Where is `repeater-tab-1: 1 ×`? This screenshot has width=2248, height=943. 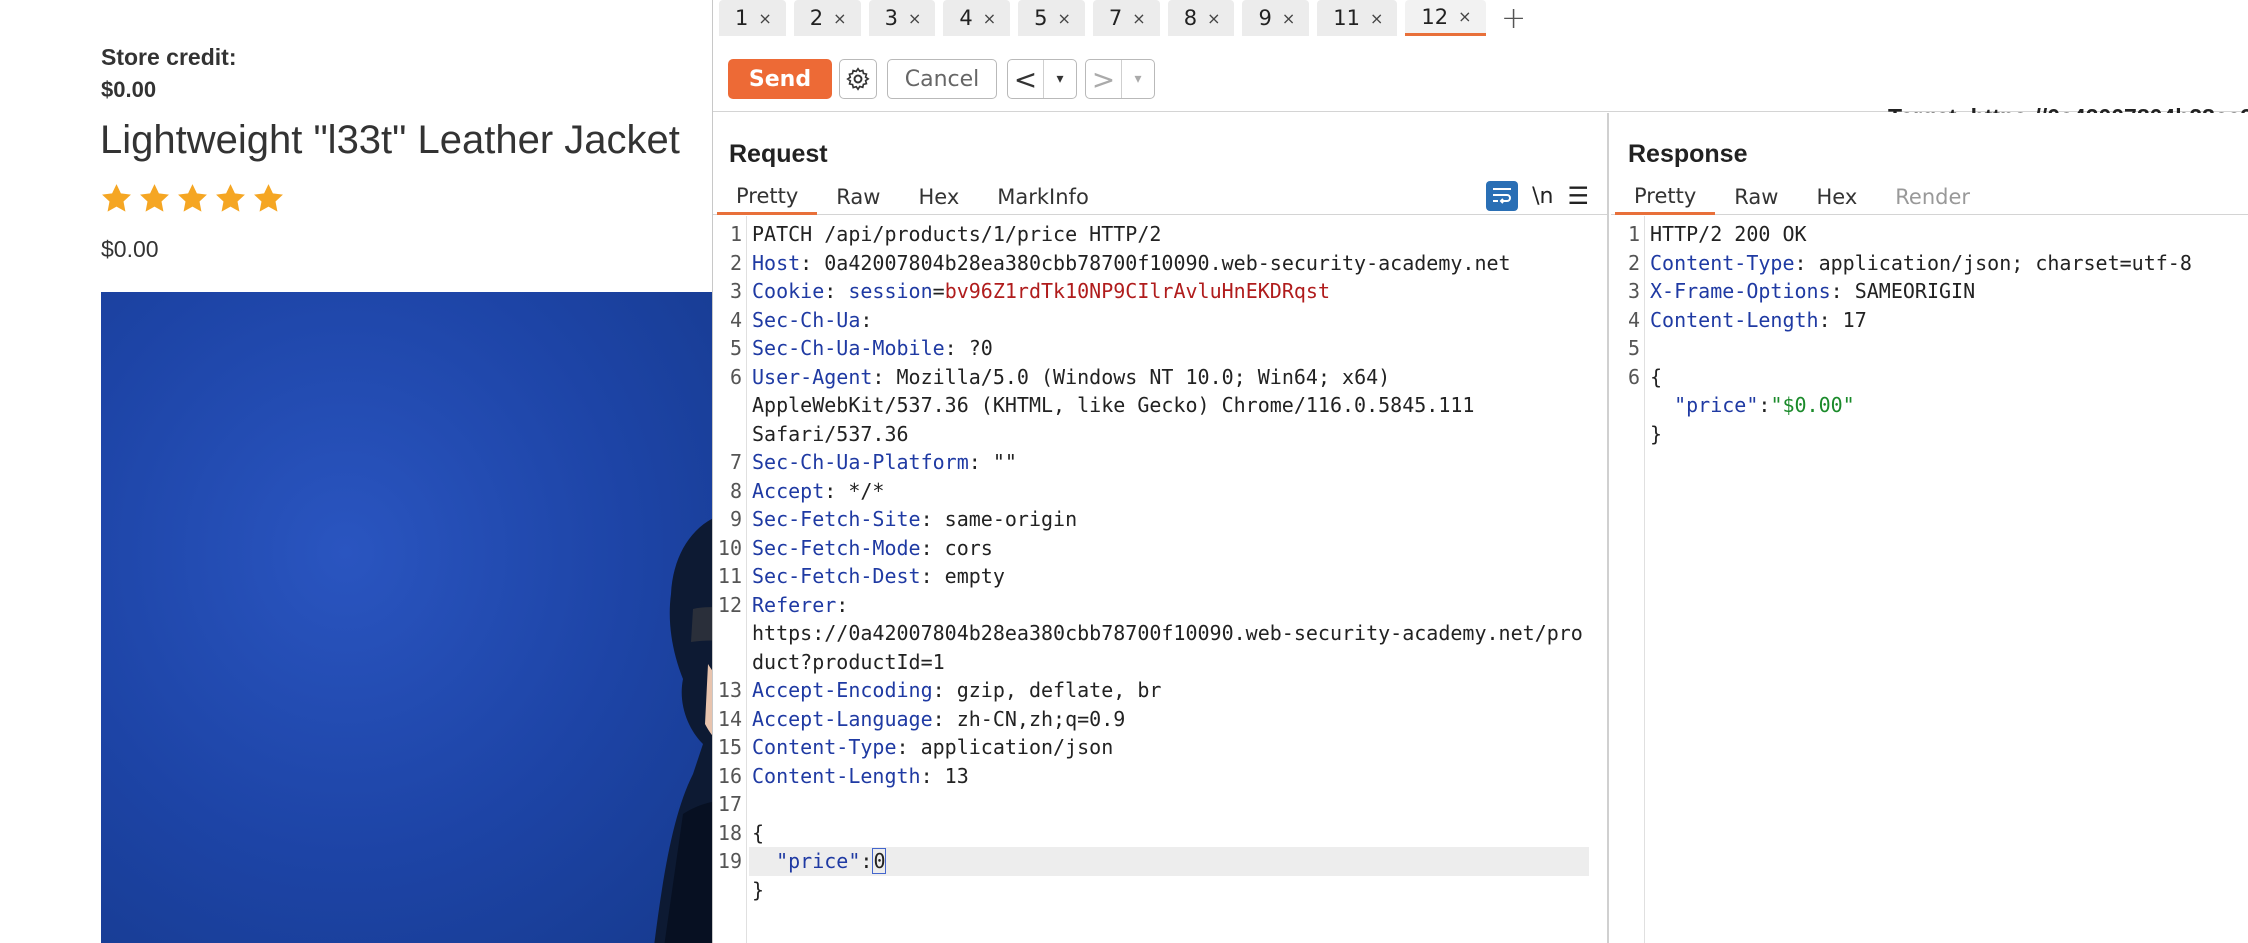 repeater-tab-1: 1 × is located at coordinates (752, 18).